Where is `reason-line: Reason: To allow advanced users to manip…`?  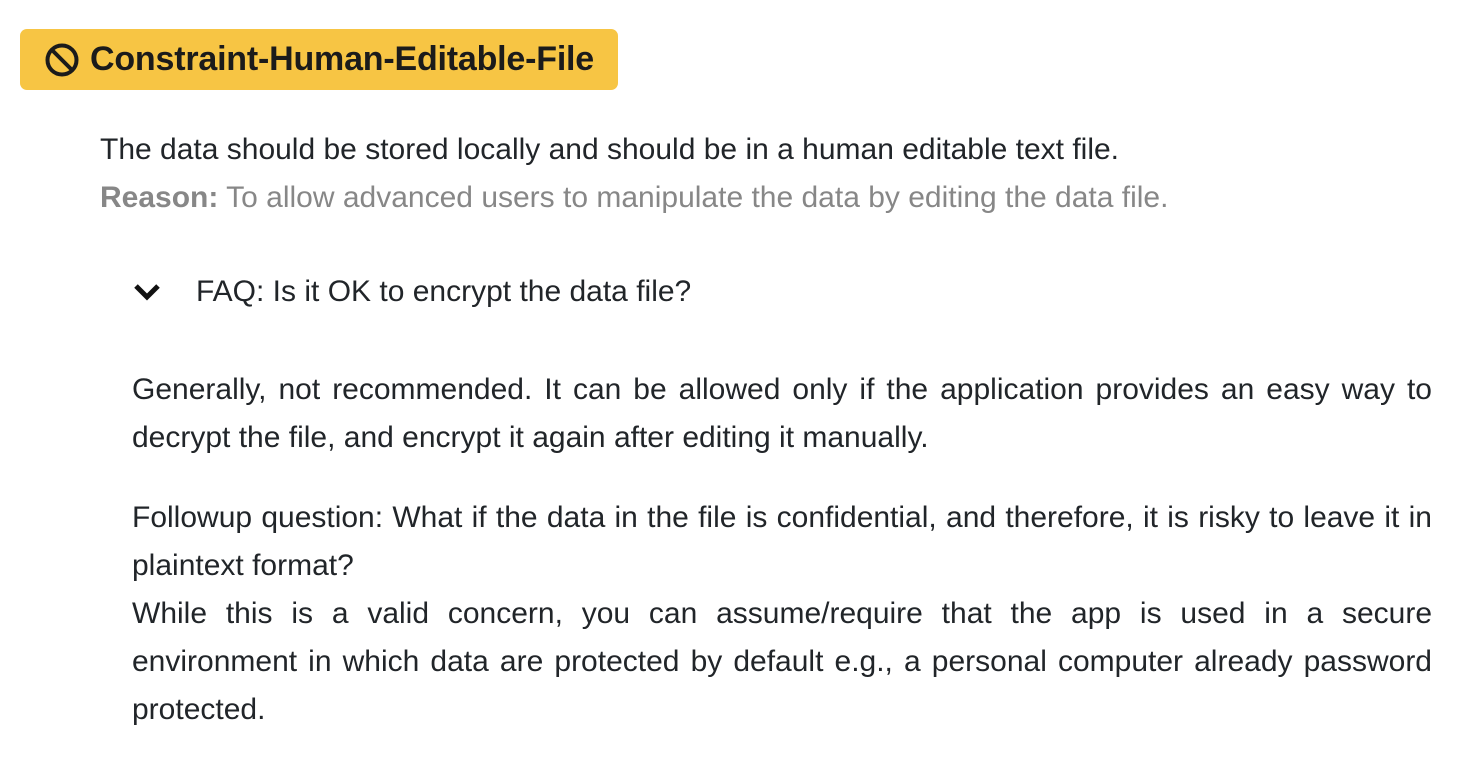 reason-line: Reason: To allow advanced users to manip… is located at coordinates (634, 198).